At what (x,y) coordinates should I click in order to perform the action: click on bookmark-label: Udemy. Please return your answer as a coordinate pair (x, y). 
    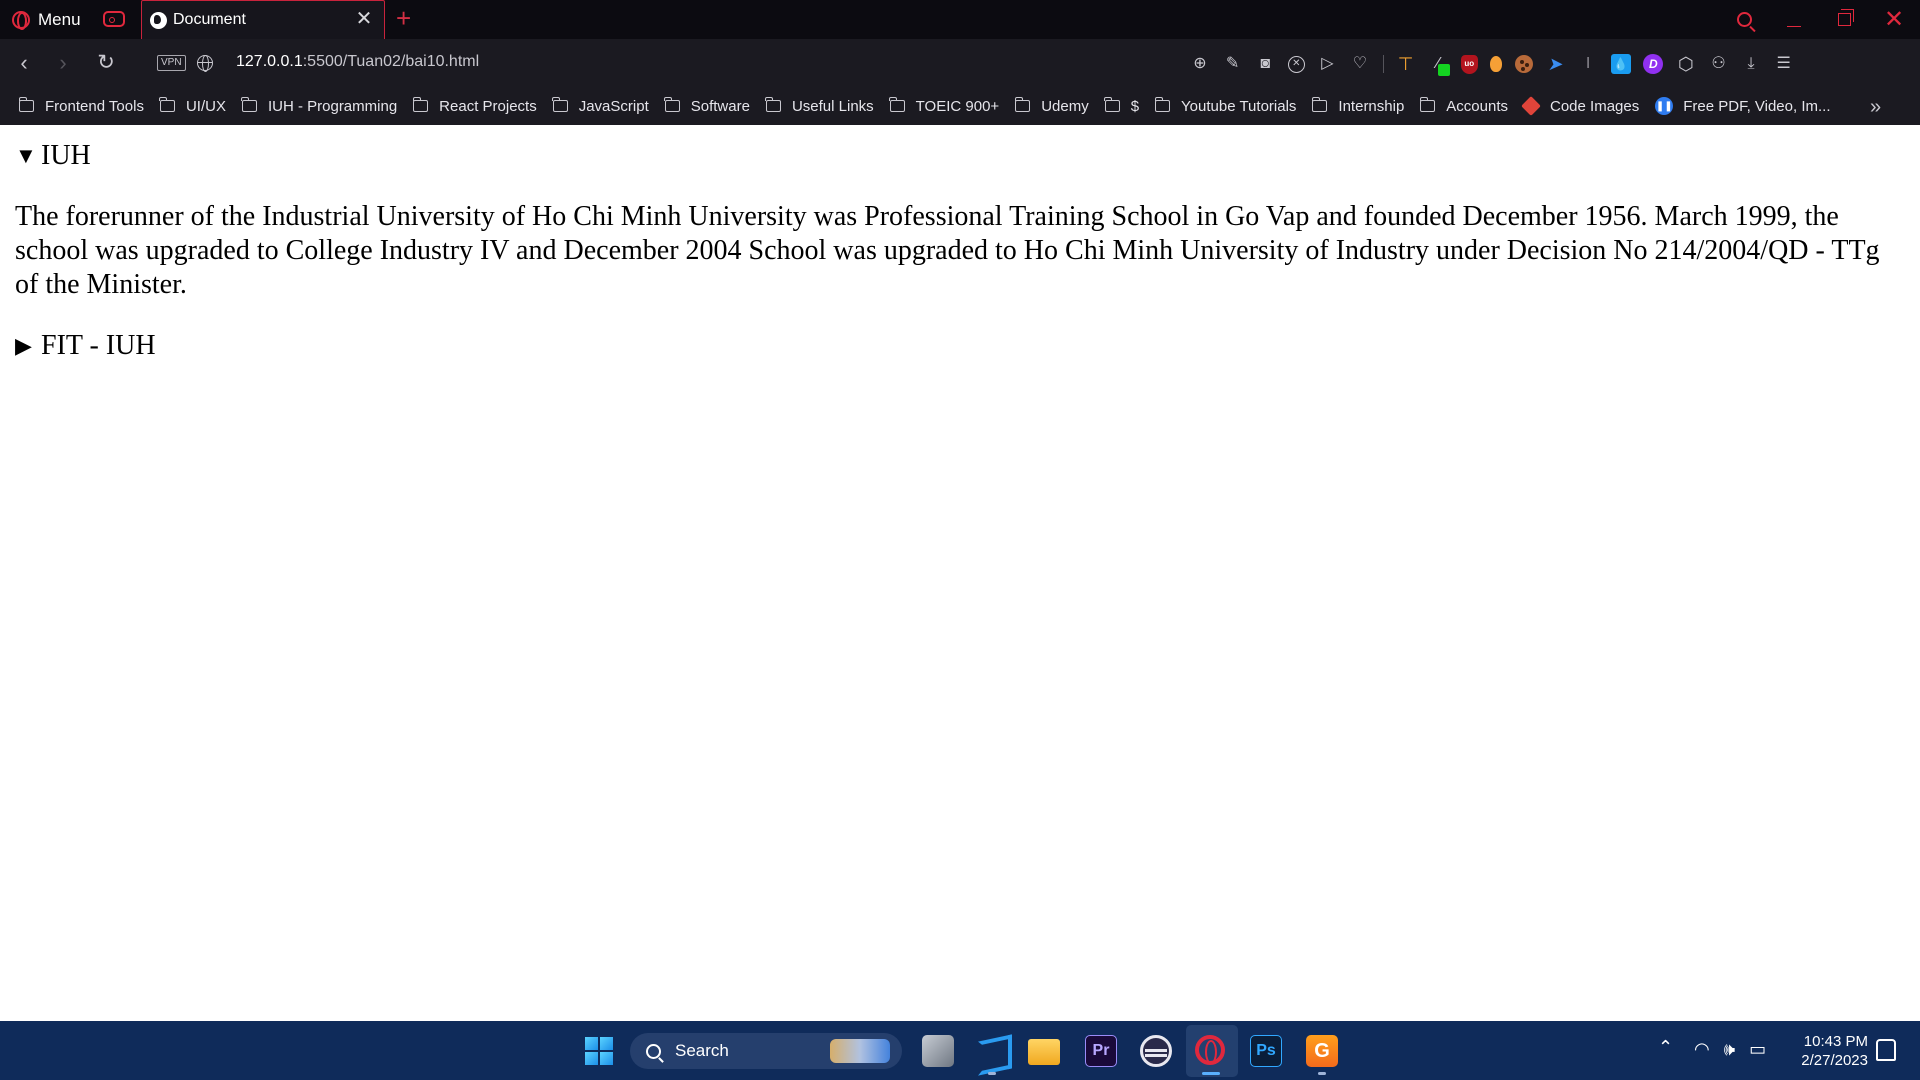
    Looking at the image, I should click on (1065, 106).